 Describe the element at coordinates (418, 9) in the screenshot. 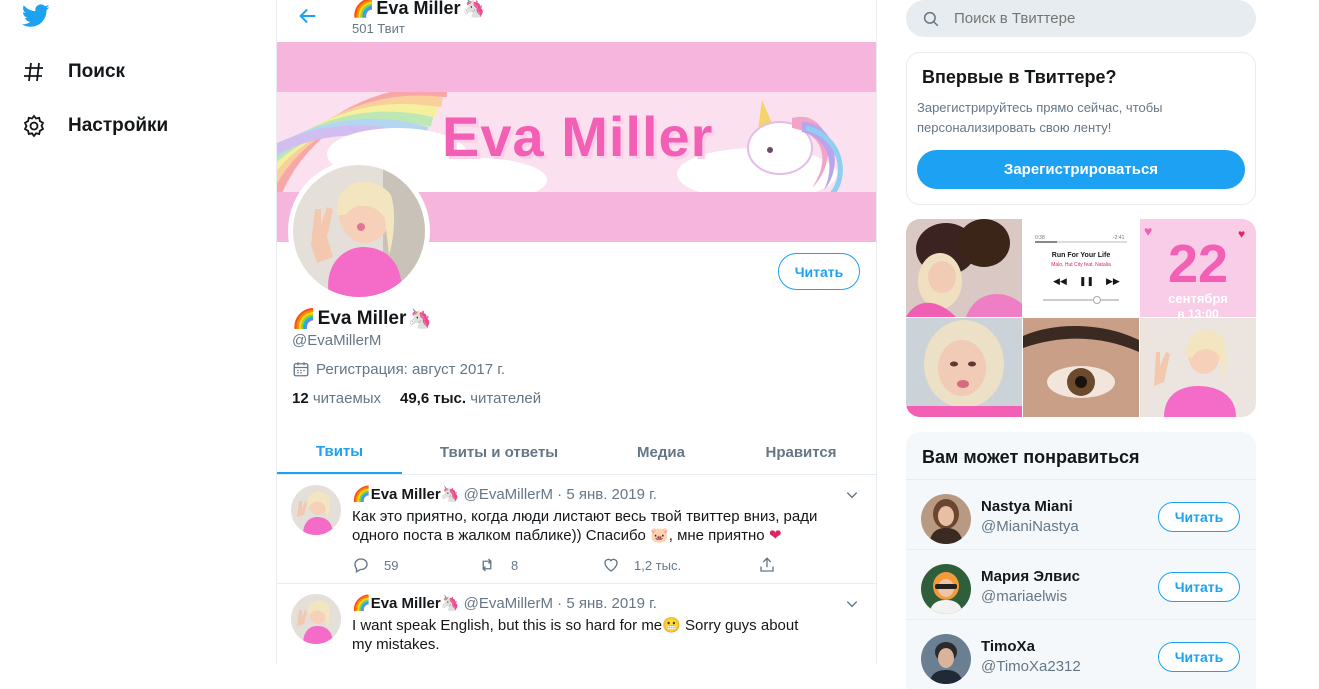

I see `header-name: 🌈 Eva Miller 🦄` at that location.